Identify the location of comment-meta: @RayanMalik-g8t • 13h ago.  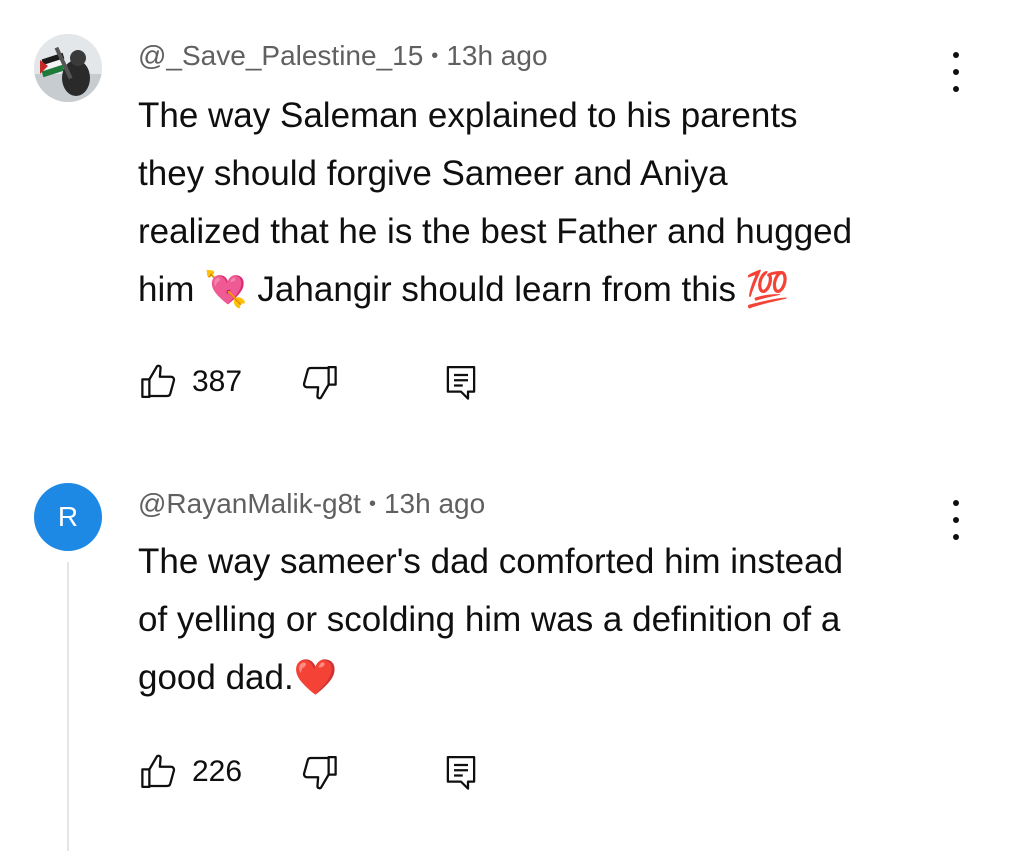
(311, 504).